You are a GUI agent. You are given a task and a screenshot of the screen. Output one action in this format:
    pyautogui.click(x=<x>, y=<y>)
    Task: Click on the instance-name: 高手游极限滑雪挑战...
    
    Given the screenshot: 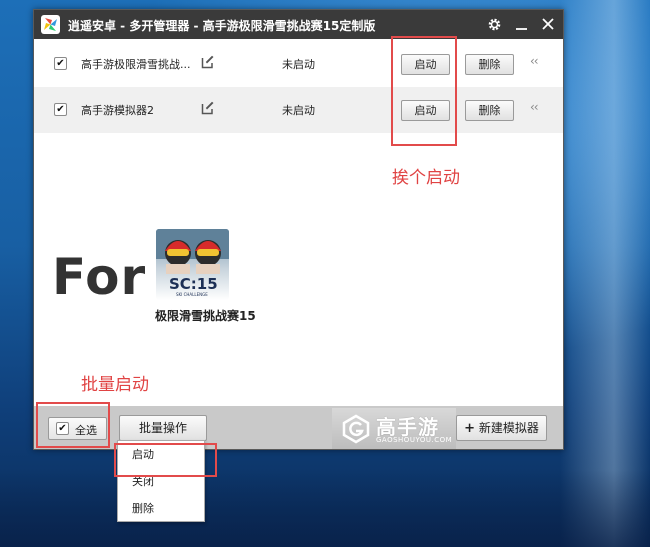 What is the action you would take?
    pyautogui.click(x=136, y=64)
    